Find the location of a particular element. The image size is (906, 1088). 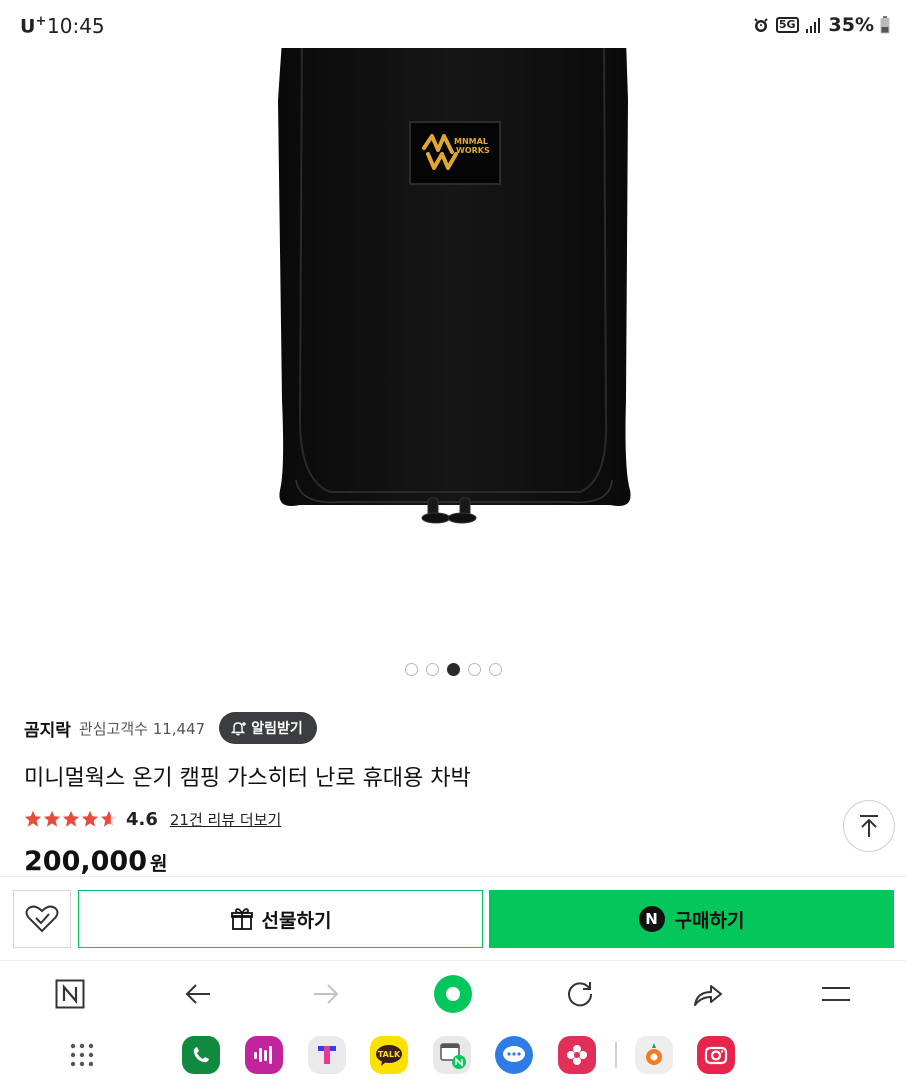

gift-button-label: 선물하기 is located at coordinates (296, 920).